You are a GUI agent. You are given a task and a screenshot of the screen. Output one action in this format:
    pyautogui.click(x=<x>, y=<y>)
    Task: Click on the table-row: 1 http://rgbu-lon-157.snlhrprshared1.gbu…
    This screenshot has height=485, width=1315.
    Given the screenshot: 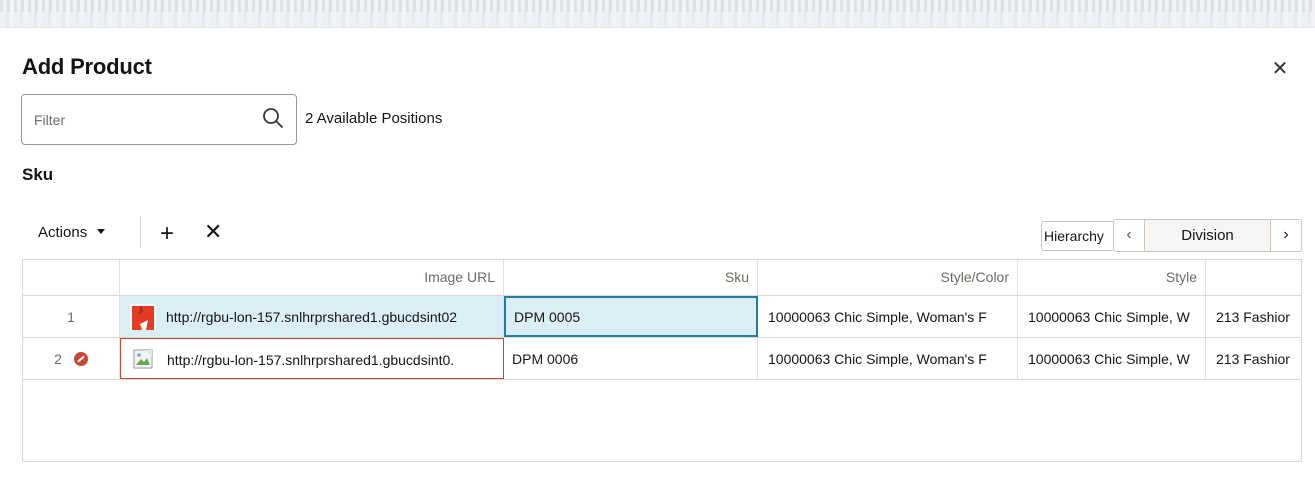 What is the action you would take?
    pyautogui.click(x=662, y=317)
    